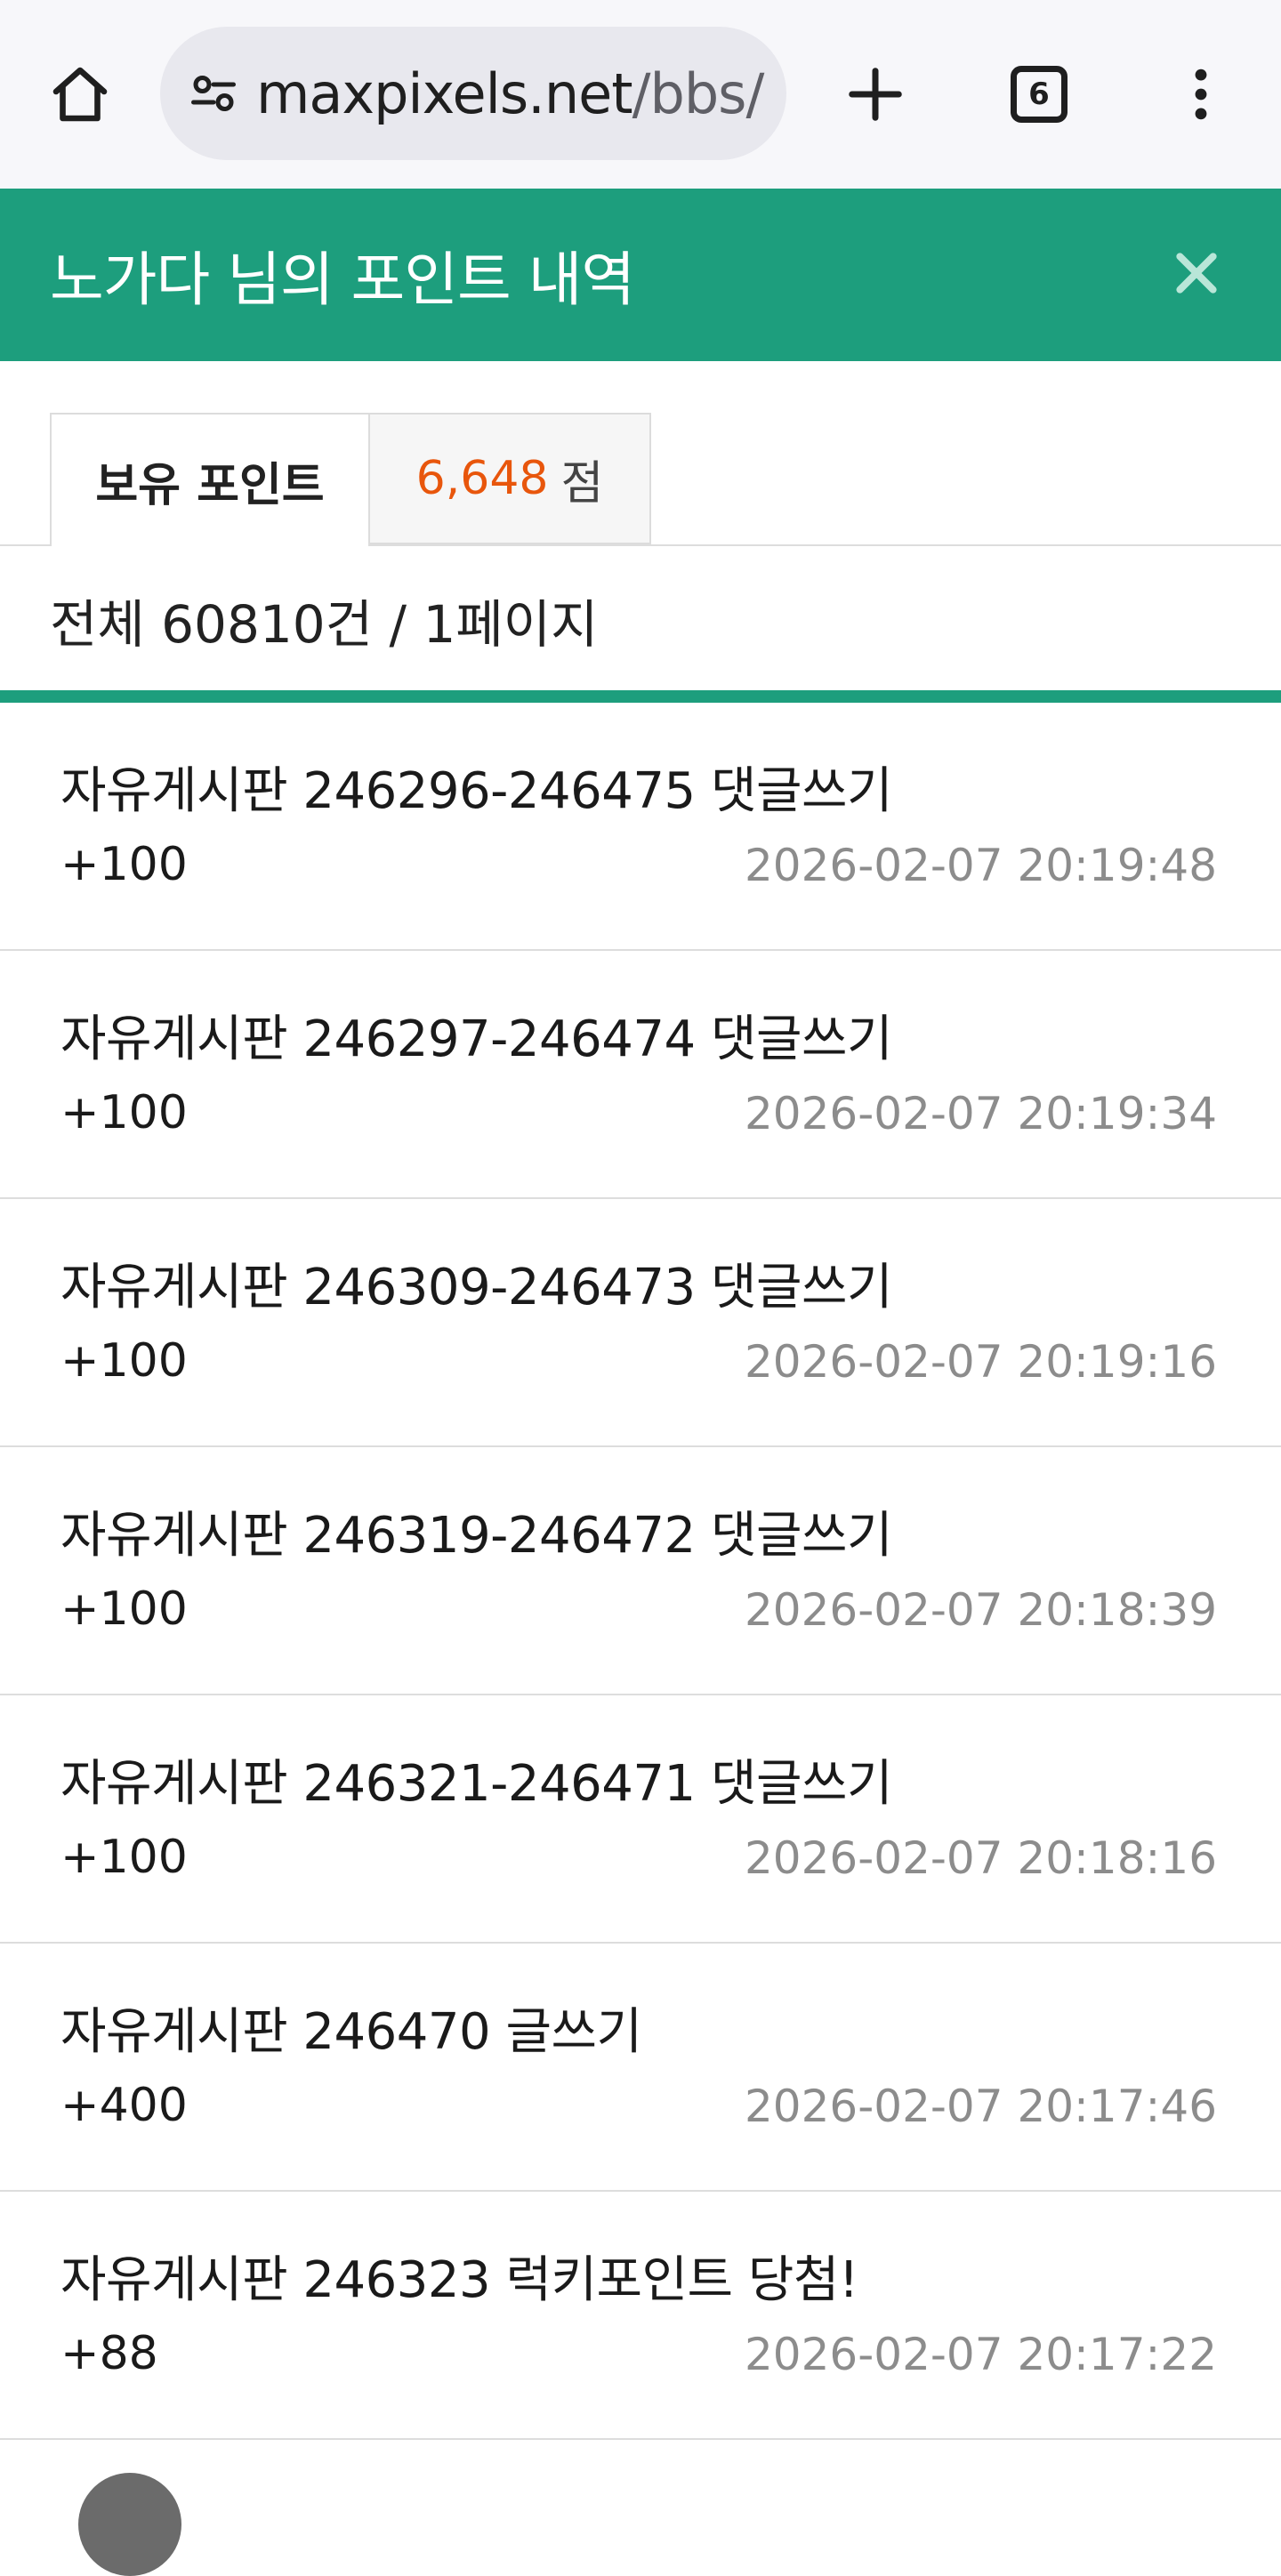 The image size is (1281, 2576). I want to click on site-settings-icon, so click(213, 93).